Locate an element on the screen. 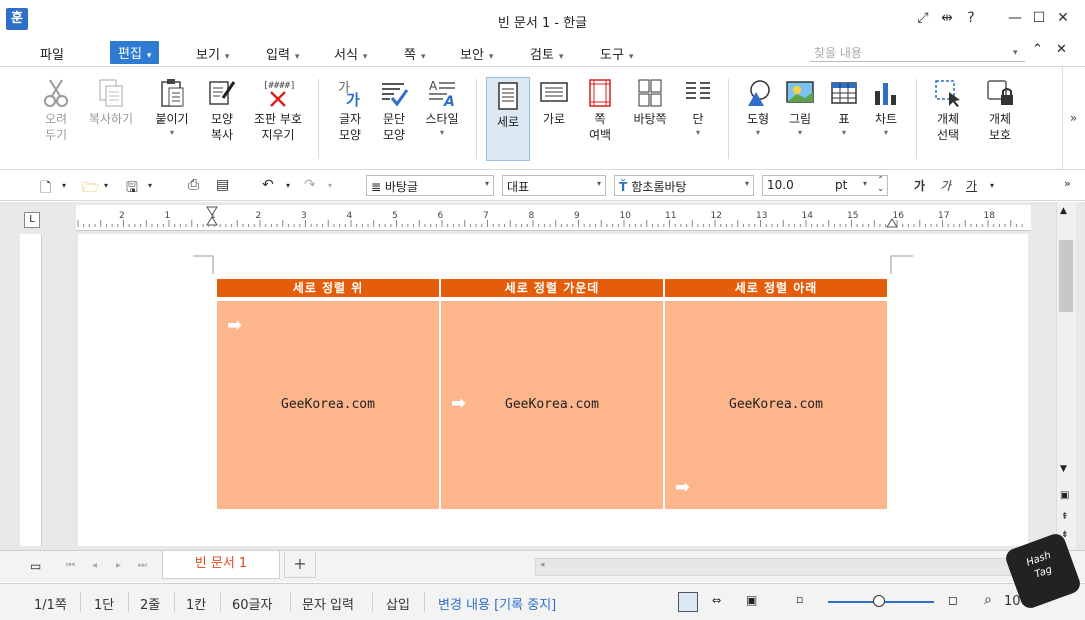 The height and width of the screenshot is (620, 1085). object-select-button: 개체 선택 is located at coordinates (948, 109).